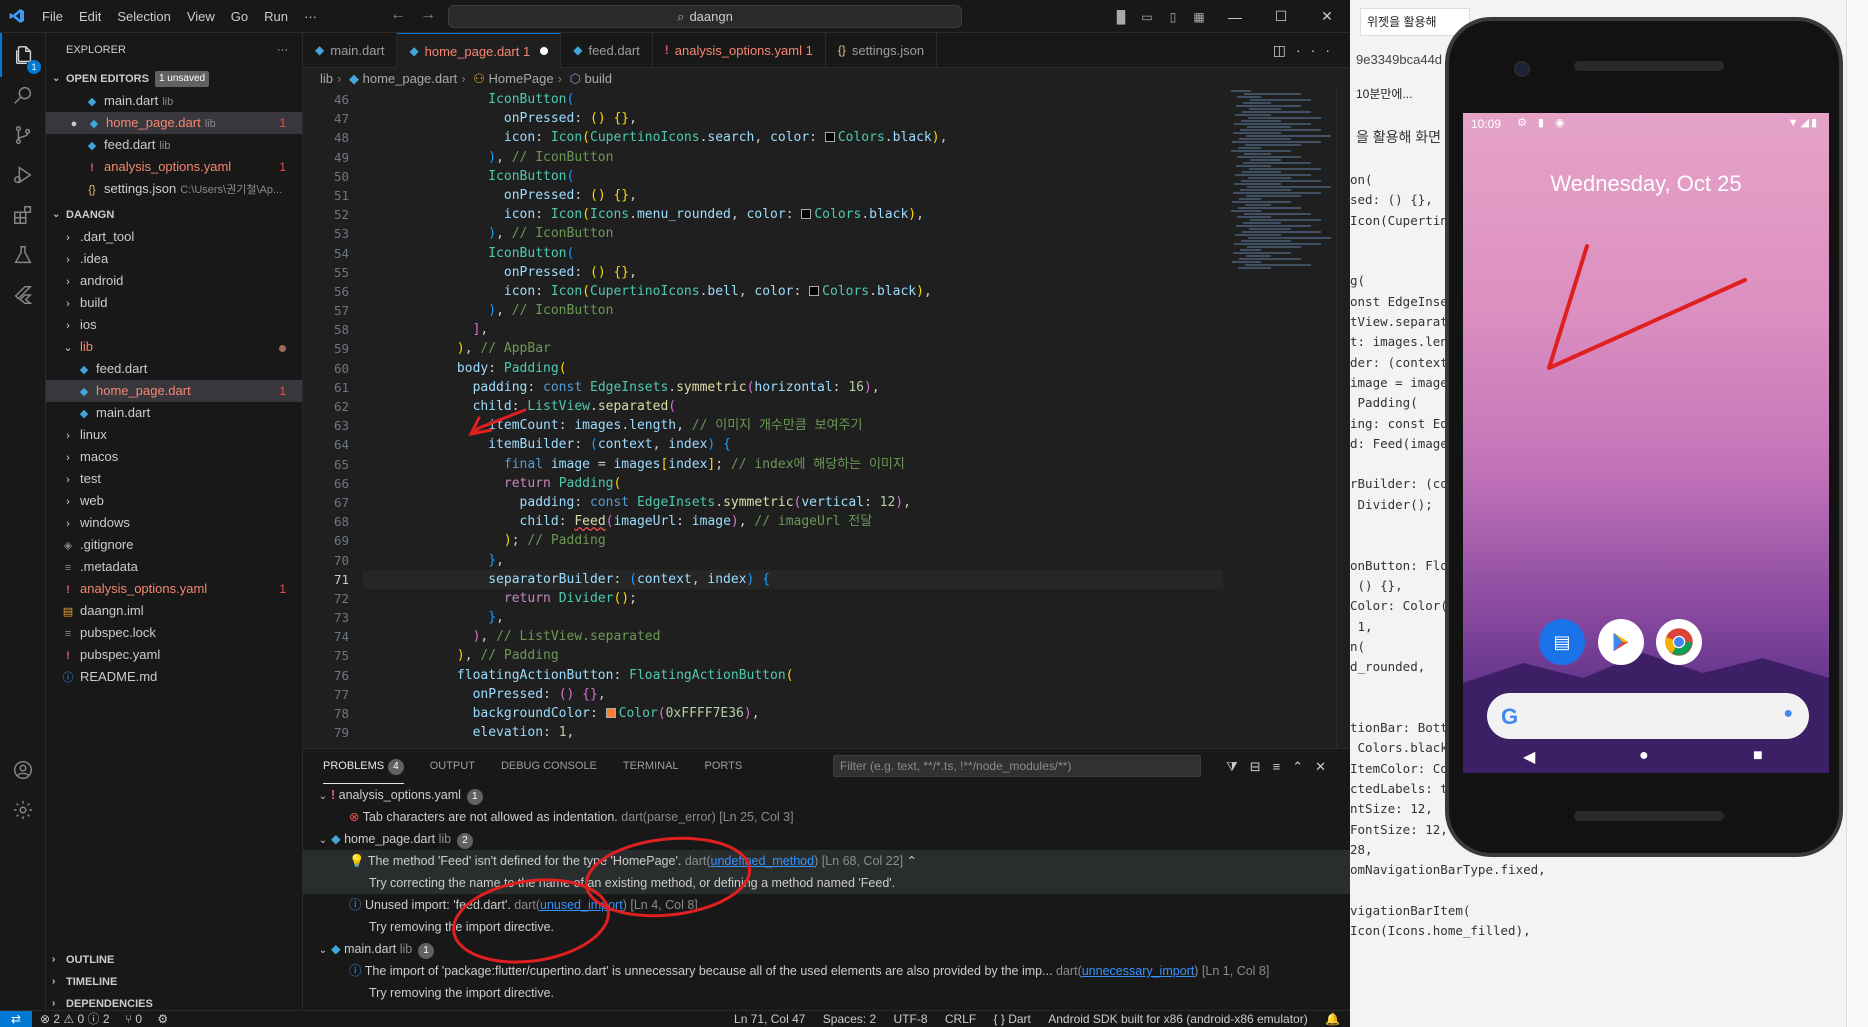  What do you see at coordinates (174, 347) in the screenshot?
I see `tree-folder-lib: ⌄ lib` at bounding box center [174, 347].